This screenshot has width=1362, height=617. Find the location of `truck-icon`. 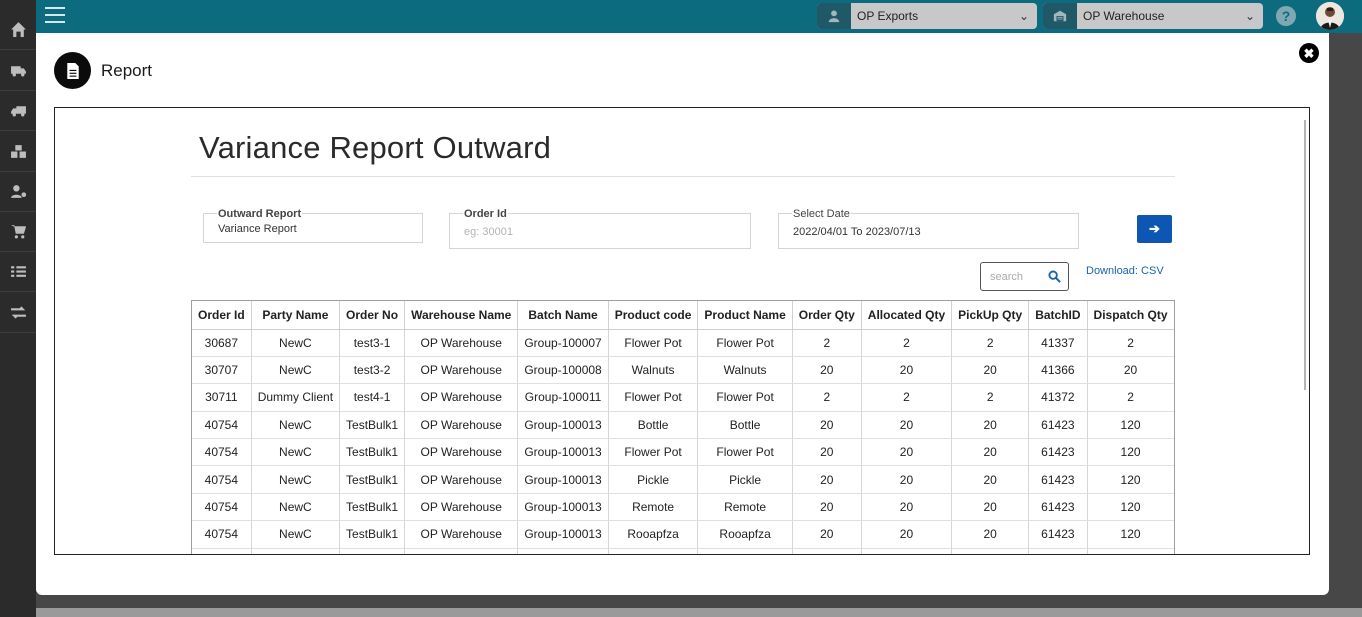

truck-icon is located at coordinates (18, 71).